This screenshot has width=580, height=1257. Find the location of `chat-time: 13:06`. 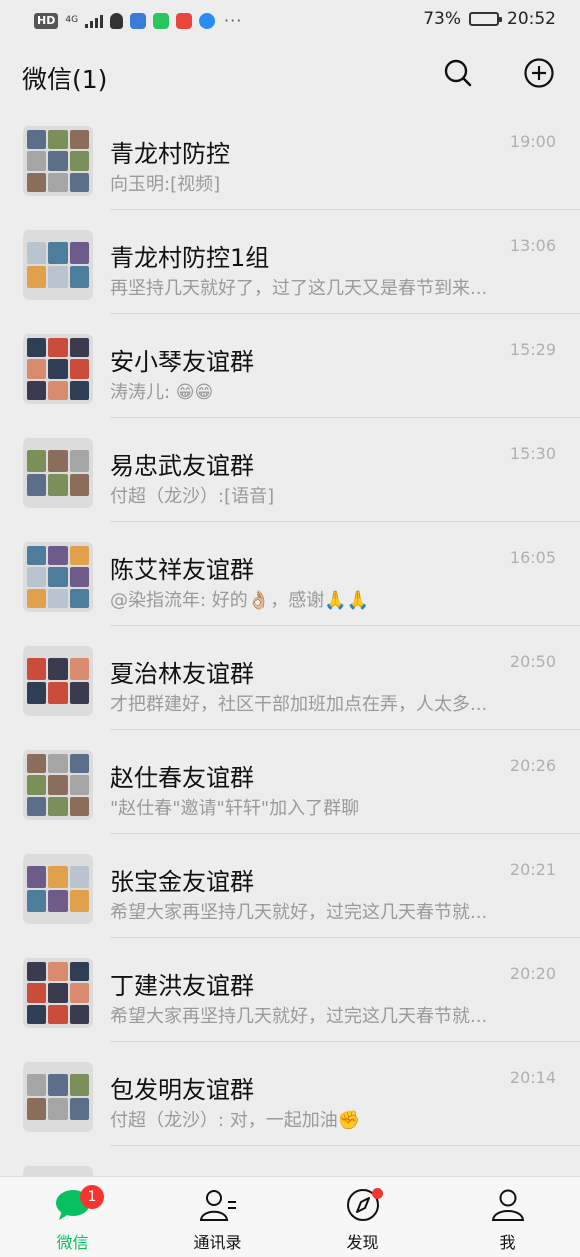

chat-time: 13:06 is located at coordinates (532, 245).